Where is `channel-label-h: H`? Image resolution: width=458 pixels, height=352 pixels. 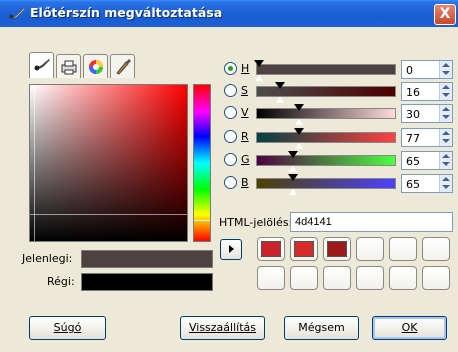 channel-label-h: H is located at coordinates (245, 68).